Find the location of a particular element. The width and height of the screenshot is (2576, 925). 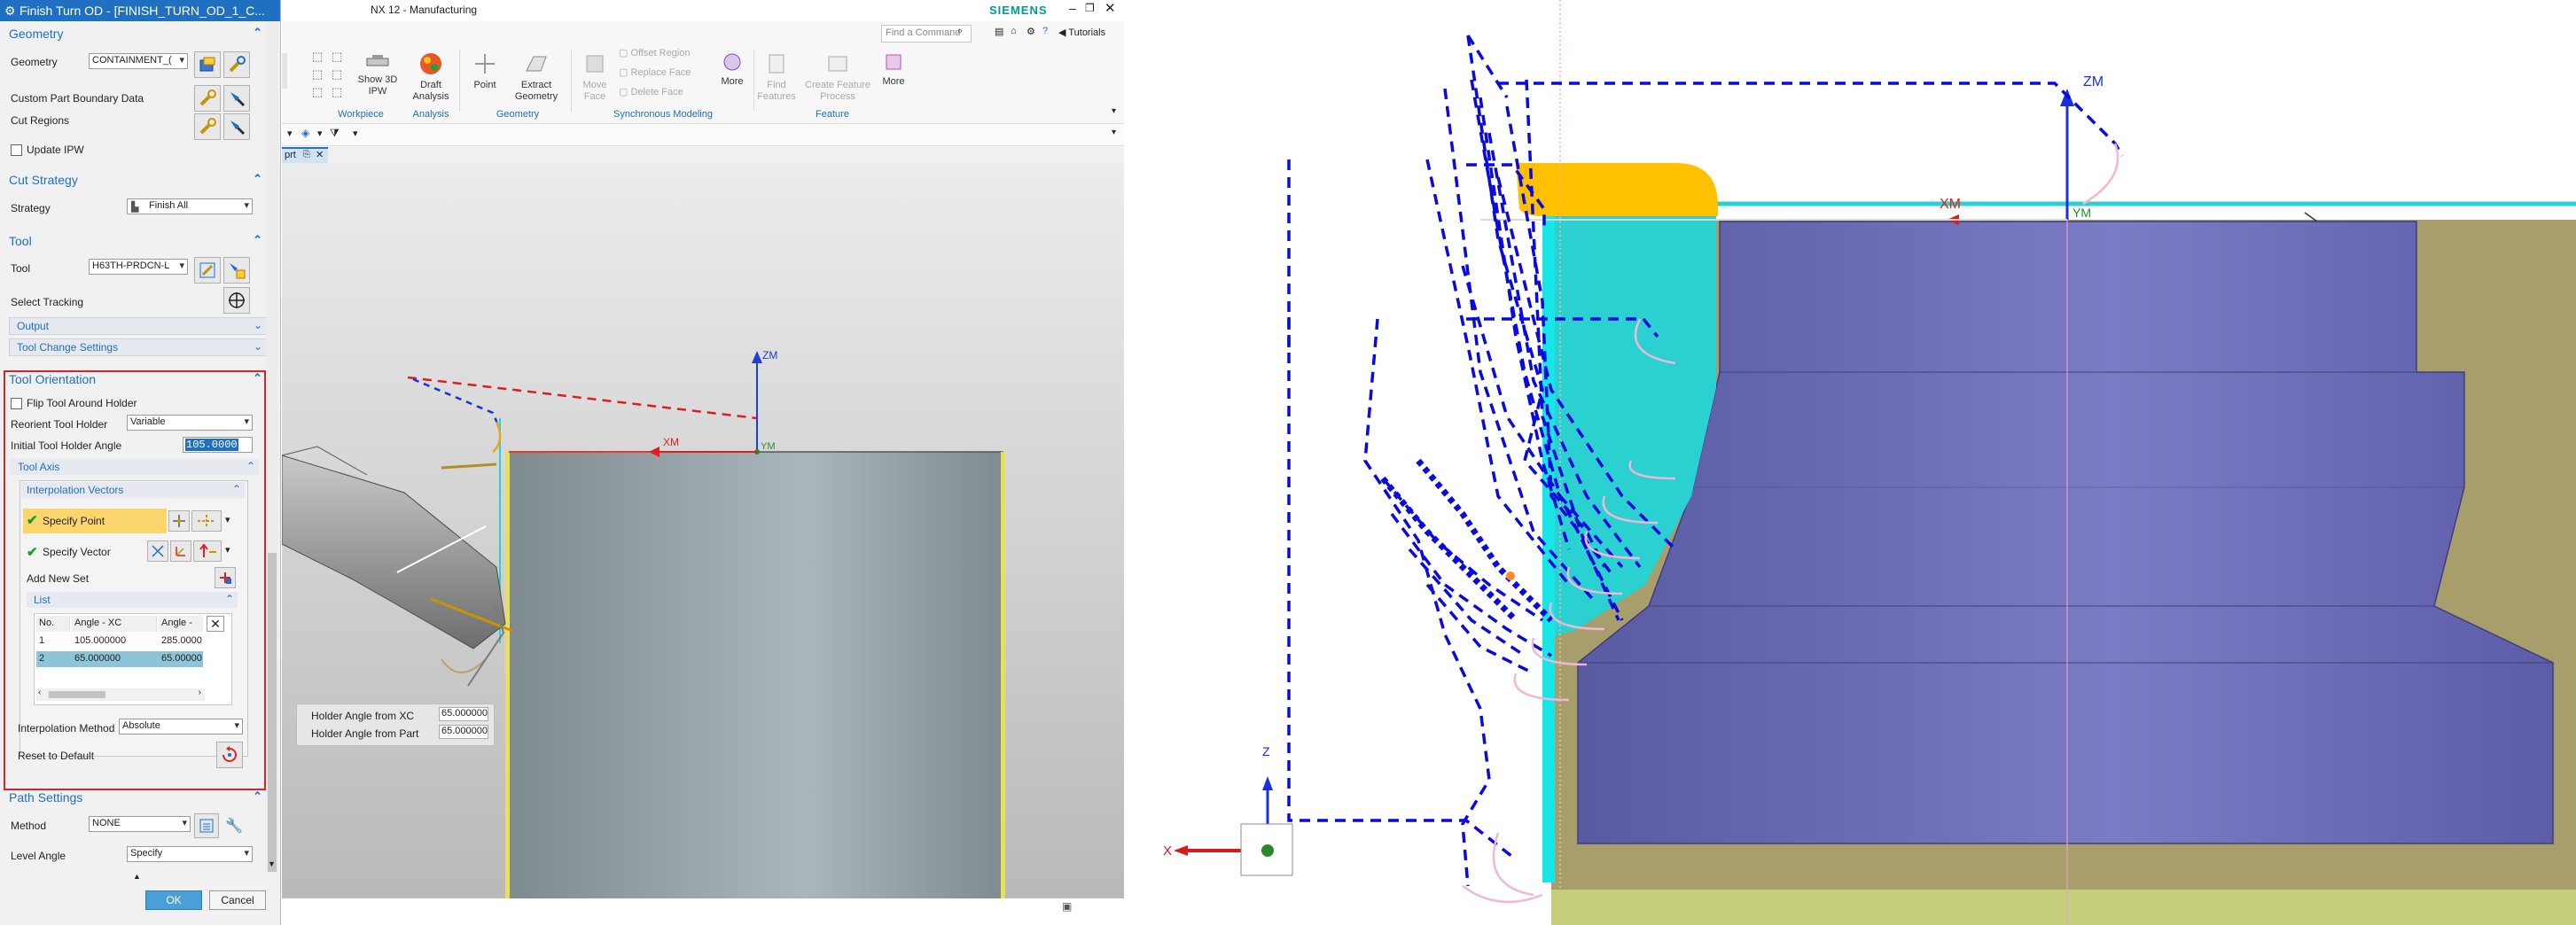

workpiece-icon-1: ⬚ is located at coordinates (317, 57).